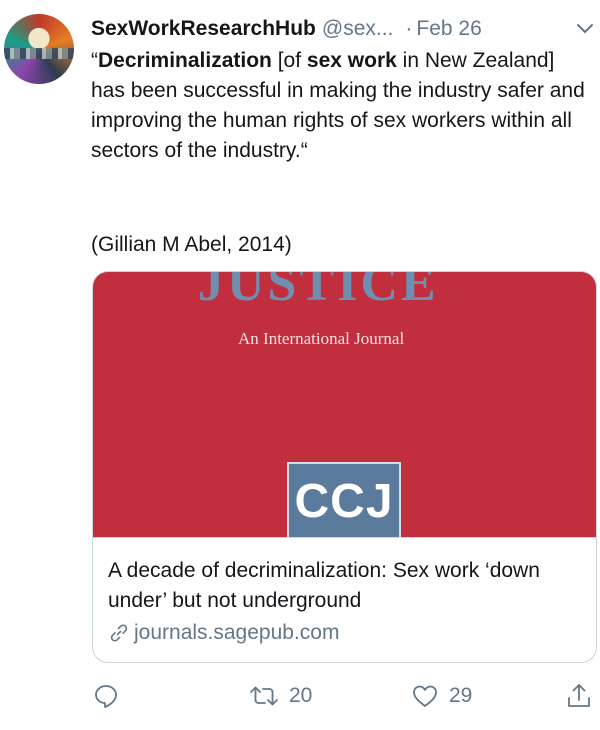 This screenshot has height=730, width=600. I want to click on tweet-header: SexWorkResearchHub @sex... · Feb 26, so click(343, 29).